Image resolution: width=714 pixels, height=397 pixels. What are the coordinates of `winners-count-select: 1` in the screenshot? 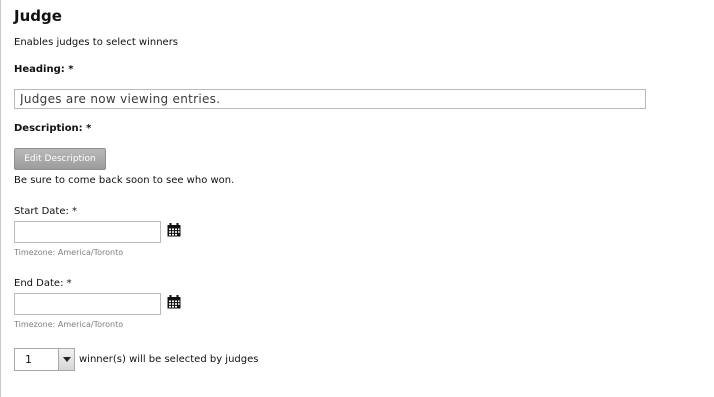 It's located at (44, 359).